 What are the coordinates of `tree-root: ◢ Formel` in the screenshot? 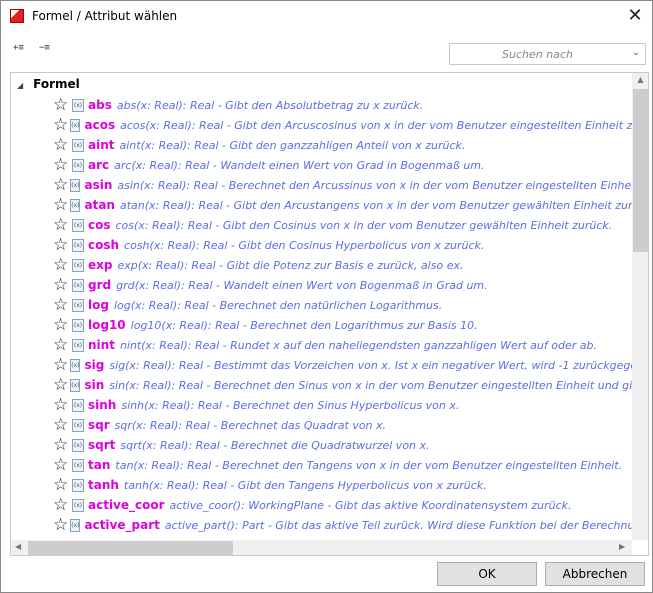 It's located at (48, 84).